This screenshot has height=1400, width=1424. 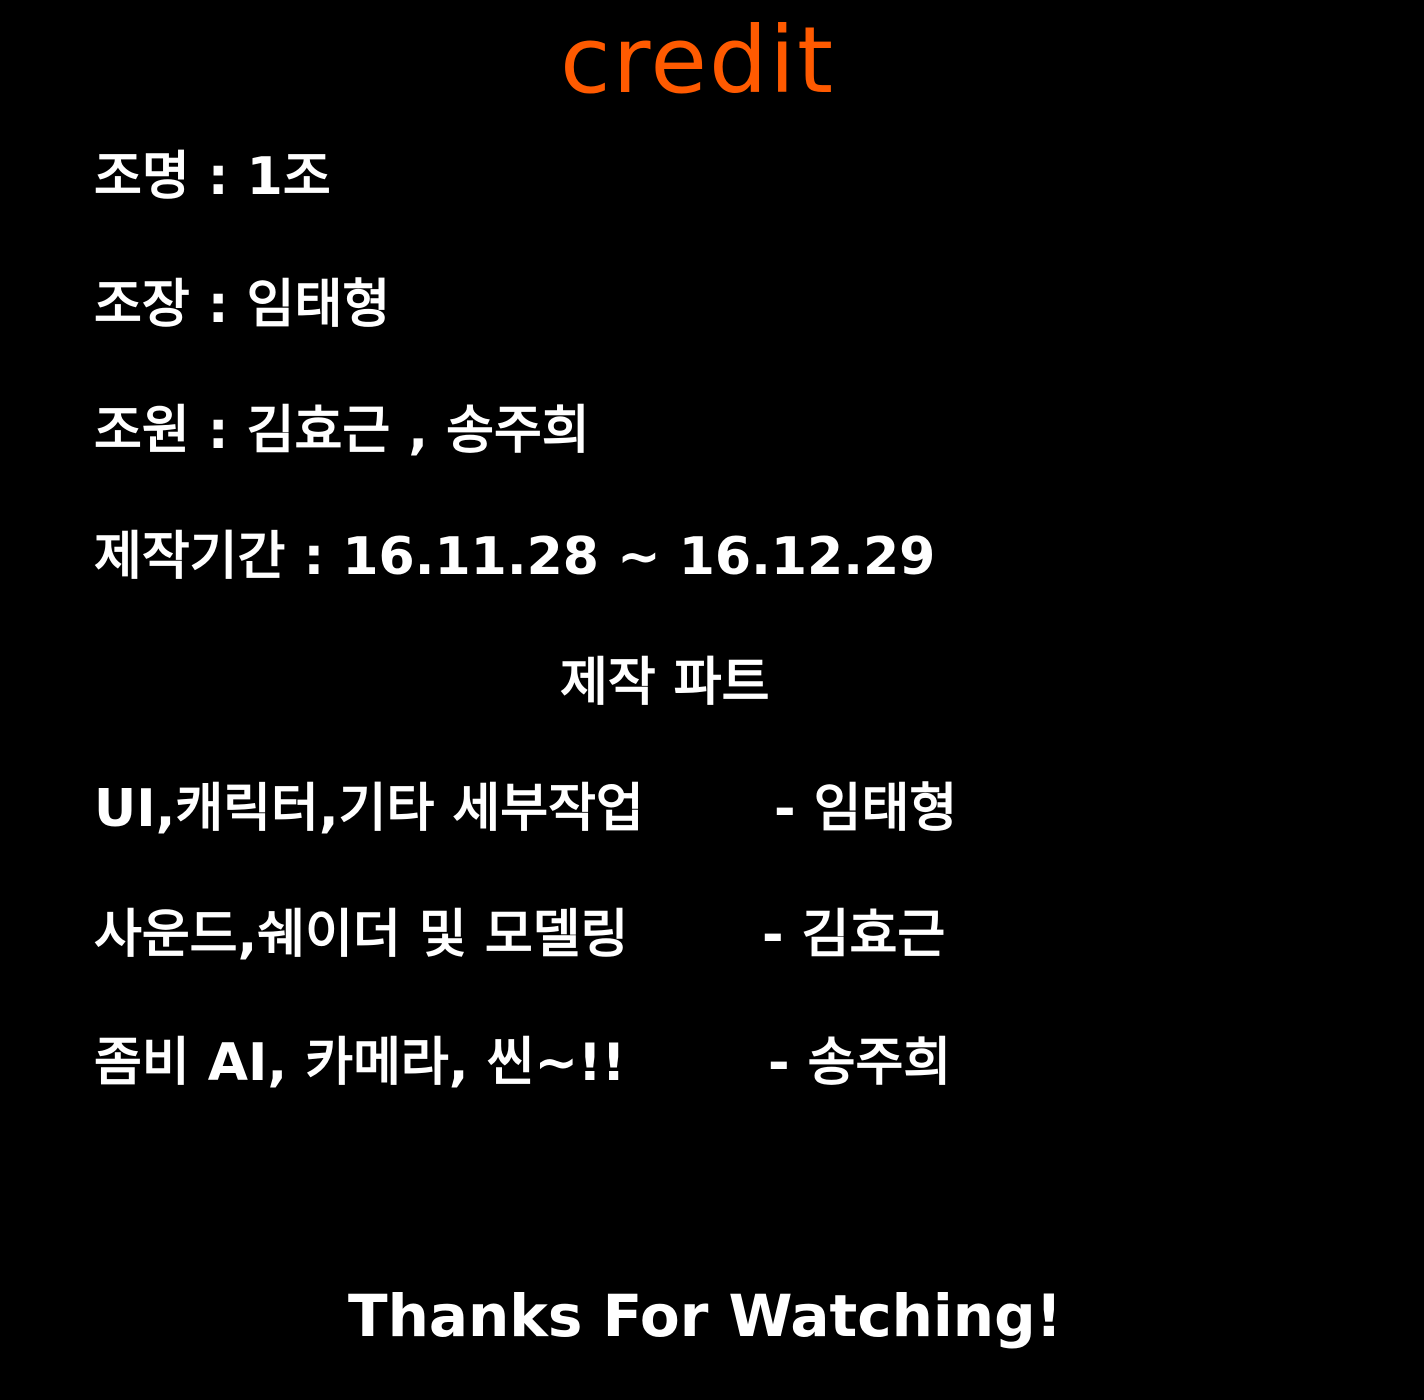 I want to click on thanks-message: Thanks For Watching!, so click(x=705, y=1316).